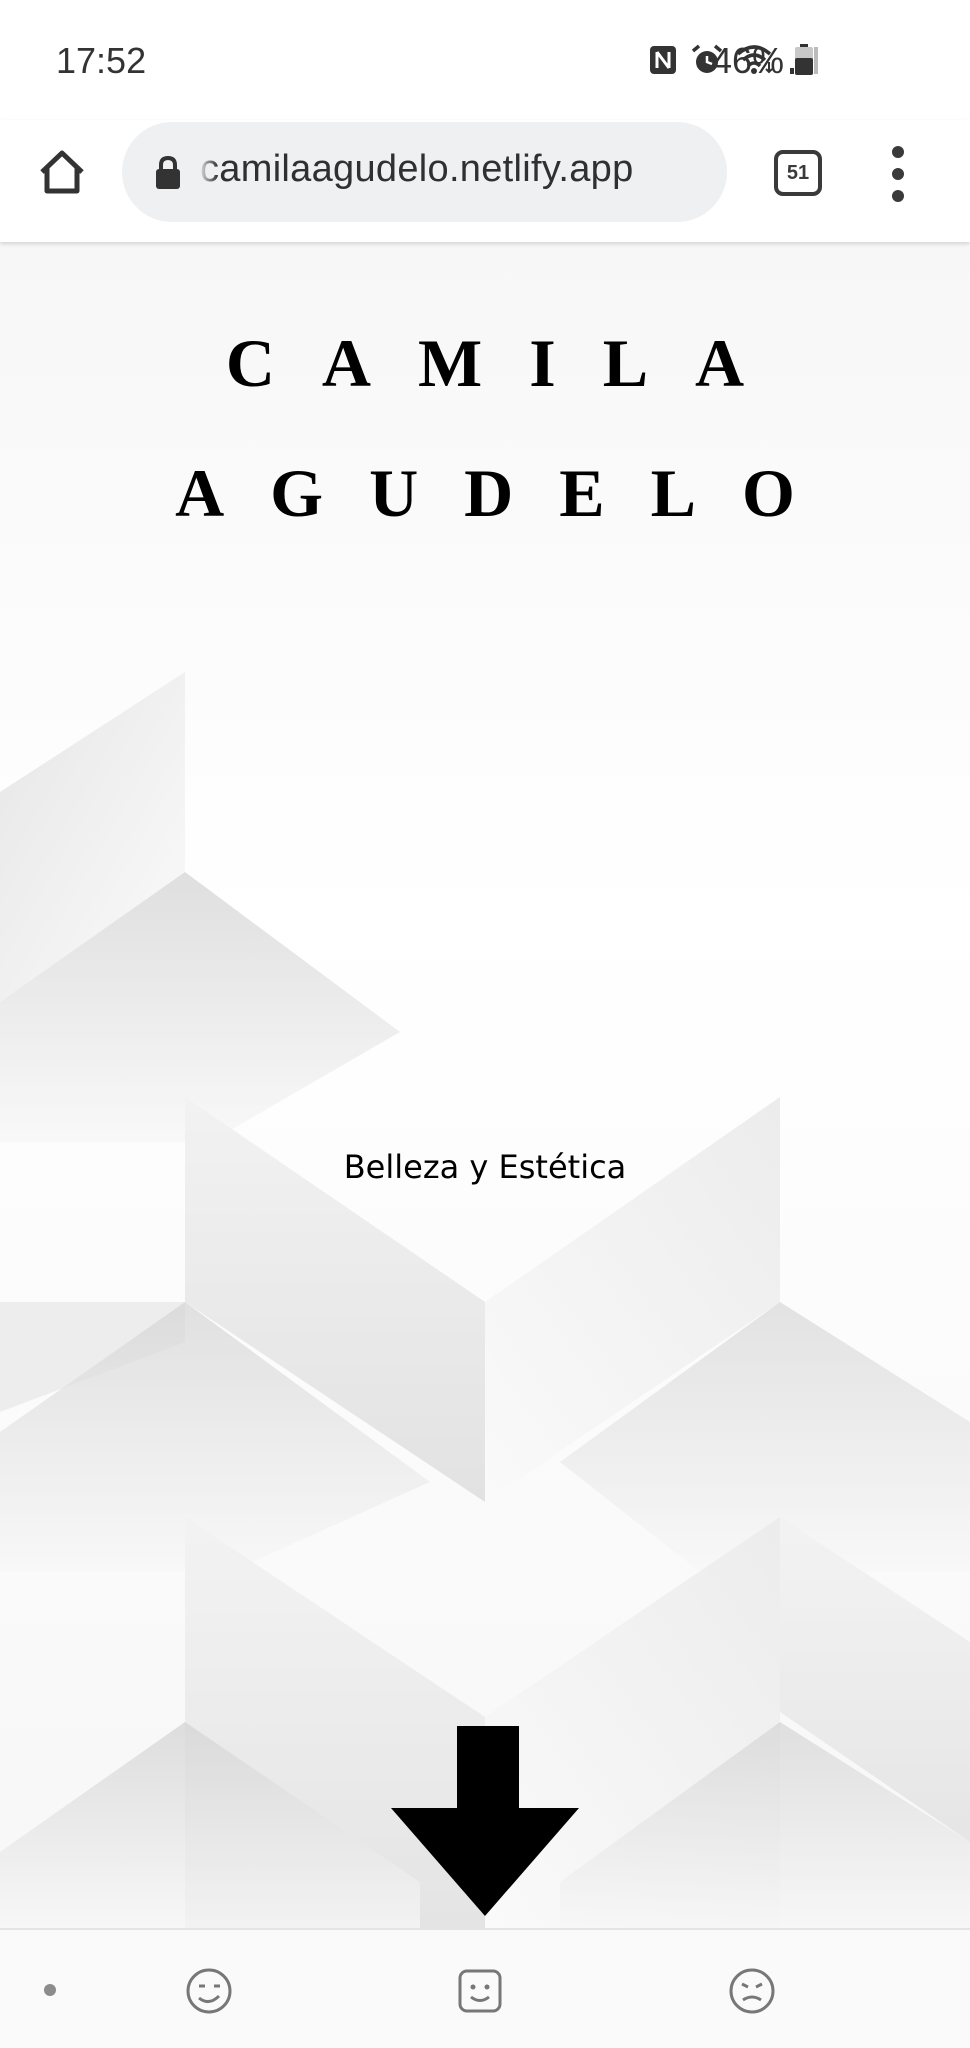  Describe the element at coordinates (209, 1991) in the screenshot. I see `emoji-icon` at that location.